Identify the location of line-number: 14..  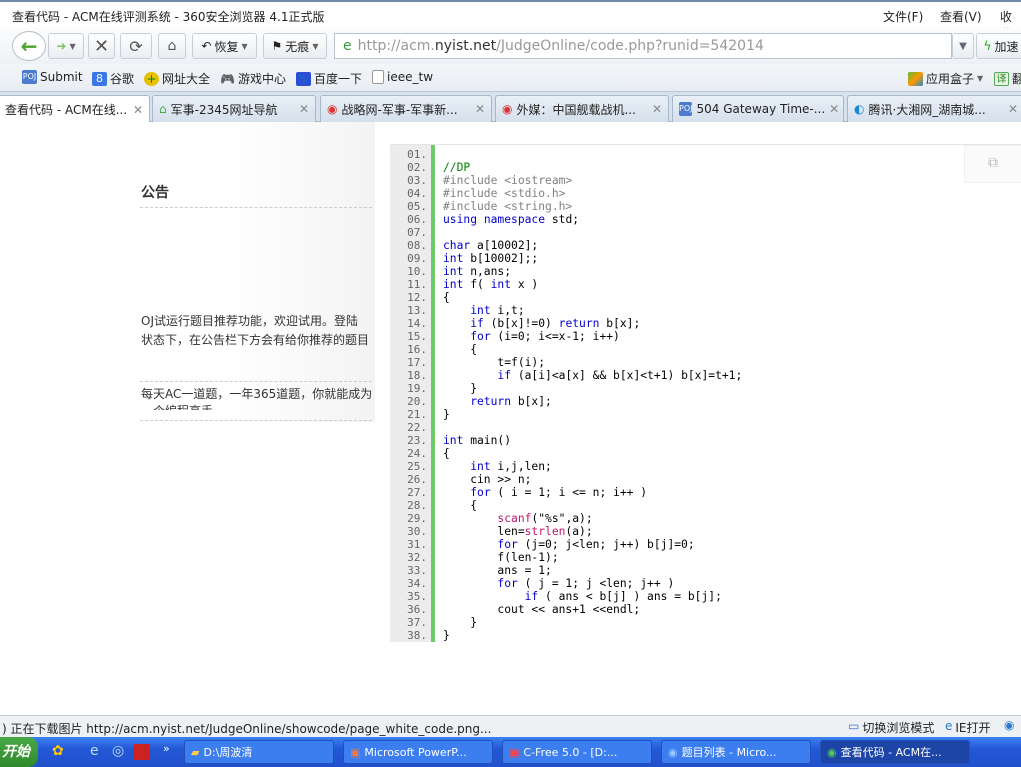
(417, 323).